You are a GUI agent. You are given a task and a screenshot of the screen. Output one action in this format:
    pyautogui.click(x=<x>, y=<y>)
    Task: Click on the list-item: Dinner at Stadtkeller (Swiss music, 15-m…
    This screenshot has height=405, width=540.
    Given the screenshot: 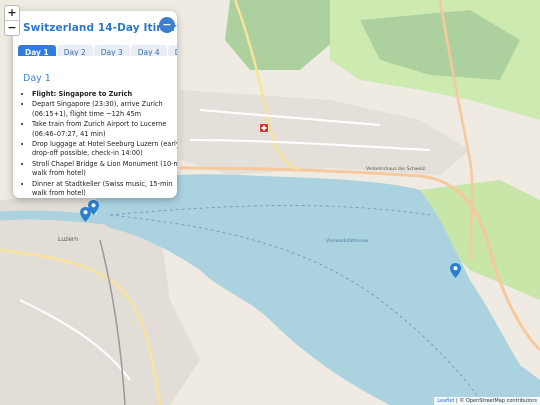 What is the action you would take?
    pyautogui.click(x=104, y=189)
    